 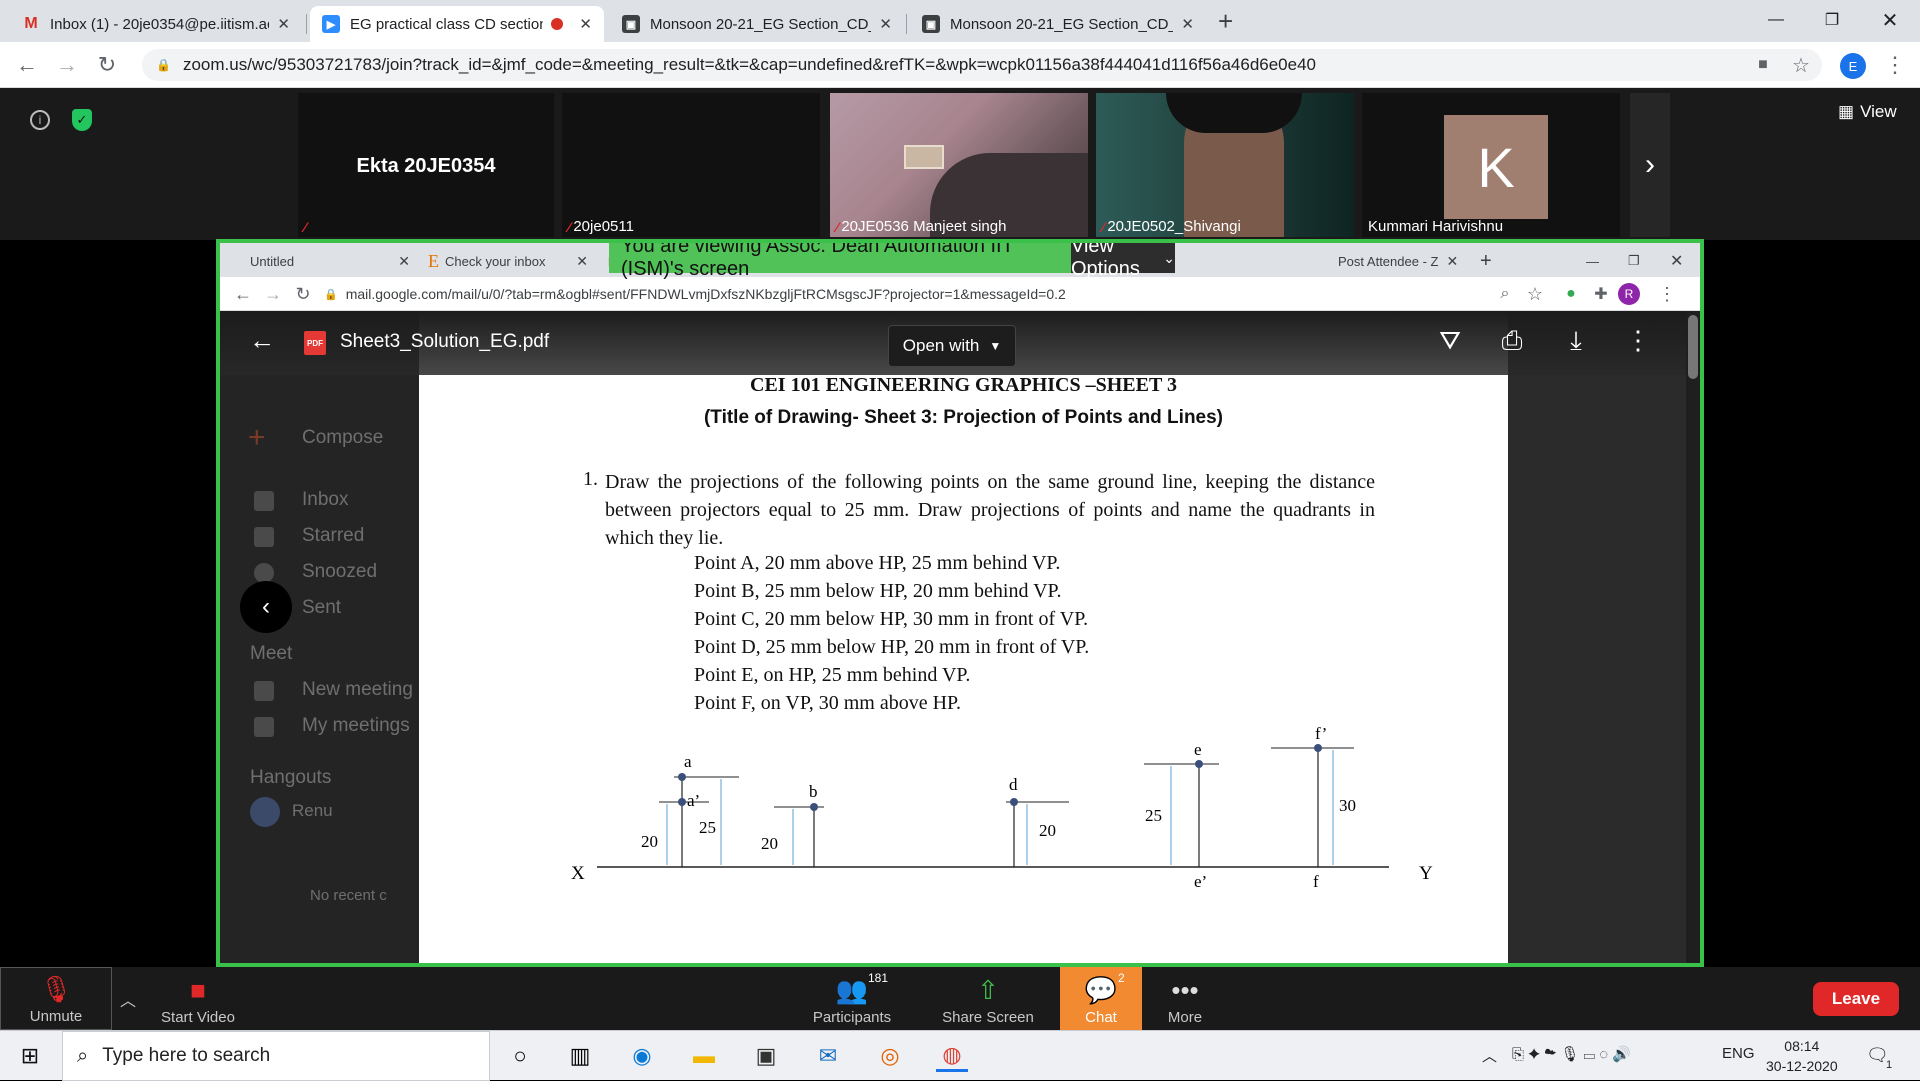 What do you see at coordinates (1693, 637) in the screenshot?
I see `scrollbar` at bounding box center [1693, 637].